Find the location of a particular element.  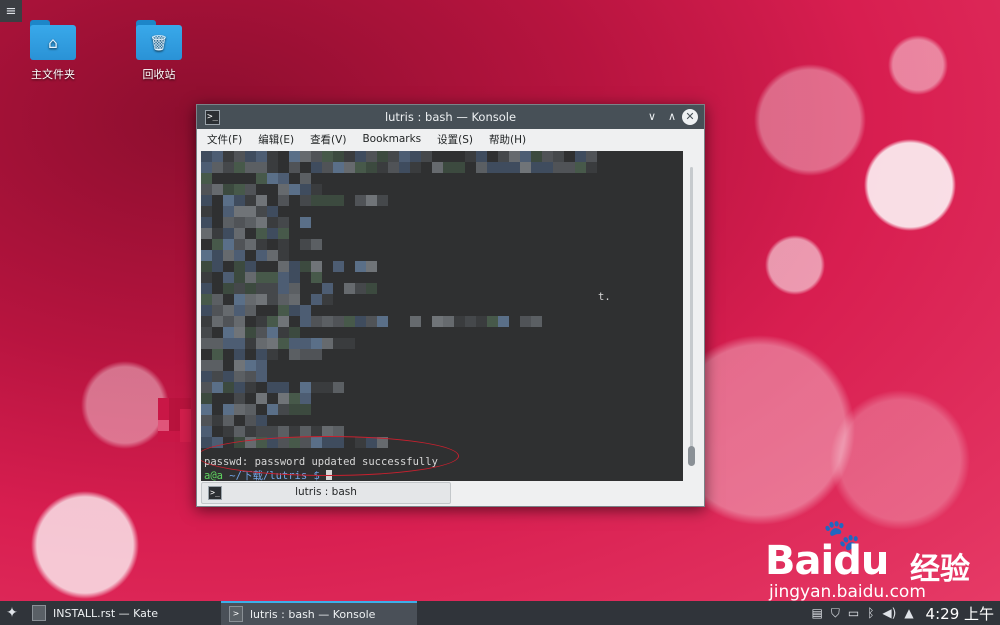

bluetooth-icon: ᛒ is located at coordinates (870, 613).